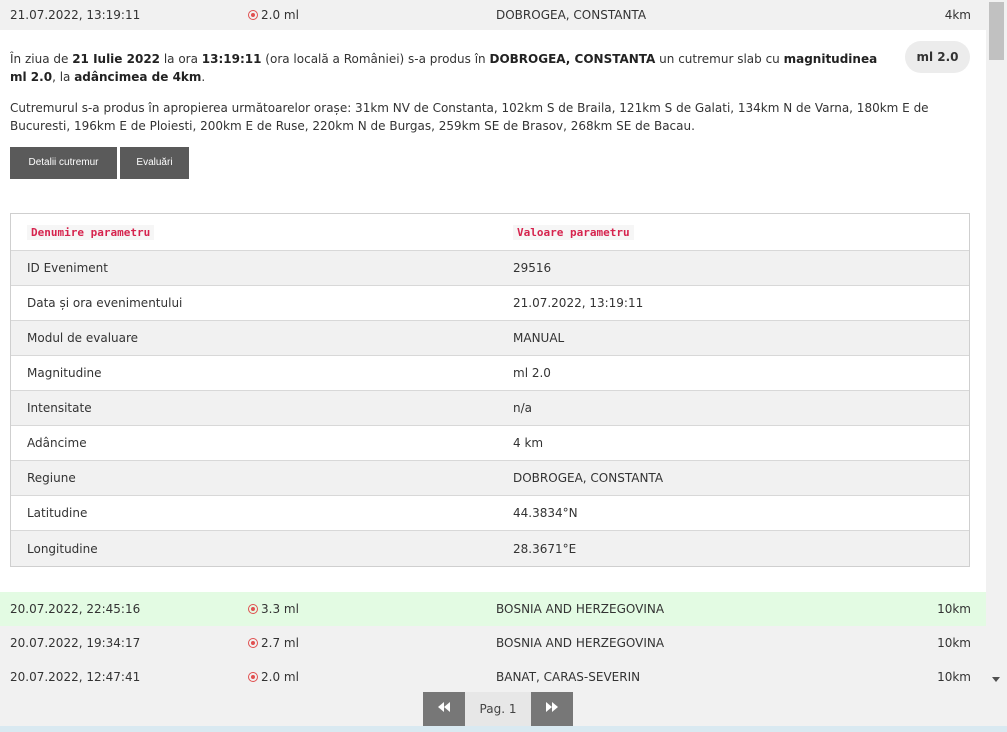  Describe the element at coordinates (64, 373) in the screenshot. I see `param-name: Magnitudine` at that location.